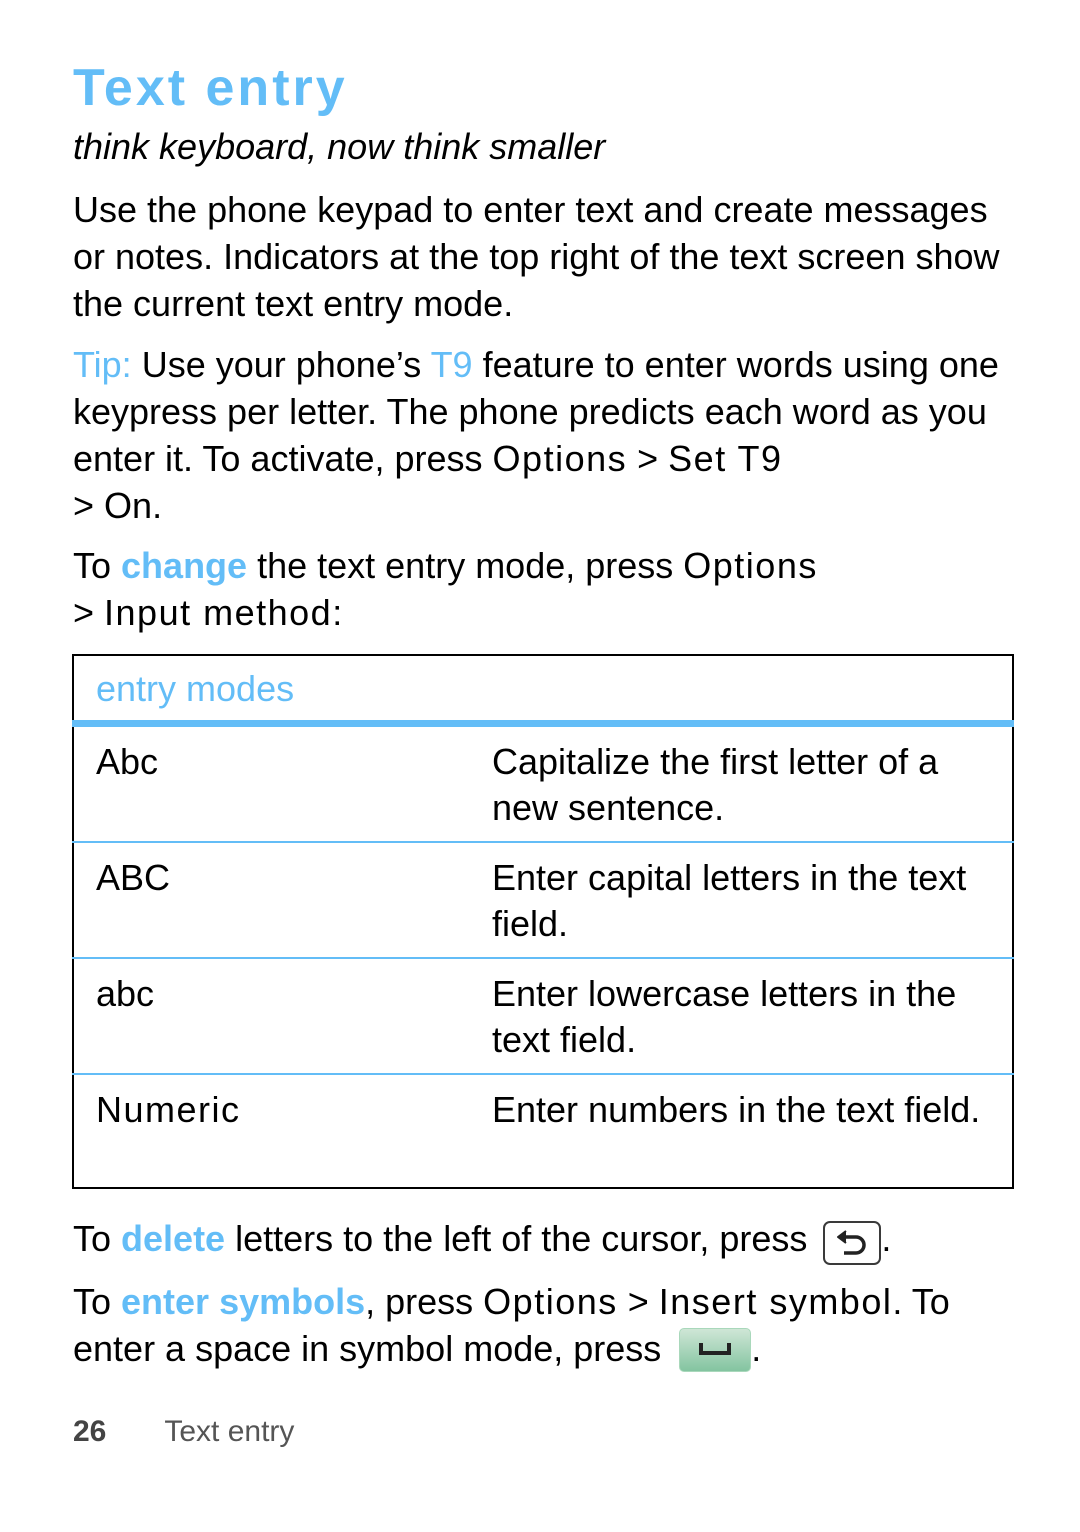 The image size is (1080, 1532). What do you see at coordinates (543, 691) in the screenshot?
I see `table-header: entry modes` at bounding box center [543, 691].